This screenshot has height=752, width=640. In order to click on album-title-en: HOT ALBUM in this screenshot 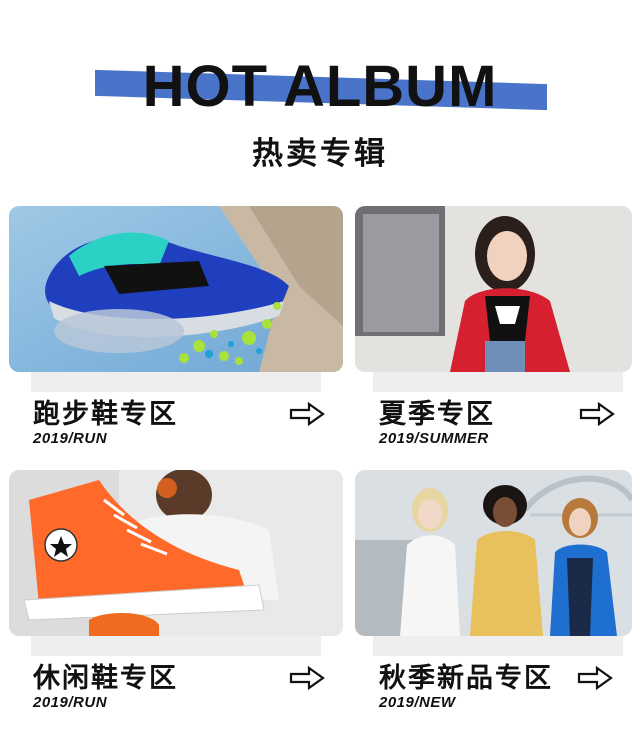, I will do `click(320, 86)`.